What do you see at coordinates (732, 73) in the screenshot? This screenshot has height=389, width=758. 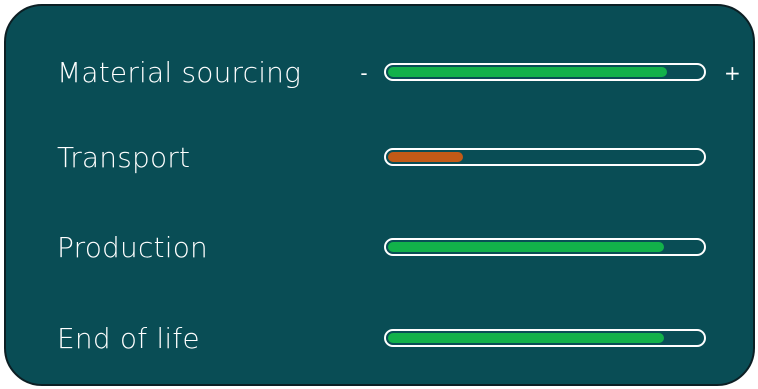 I see `increase-button: +` at bounding box center [732, 73].